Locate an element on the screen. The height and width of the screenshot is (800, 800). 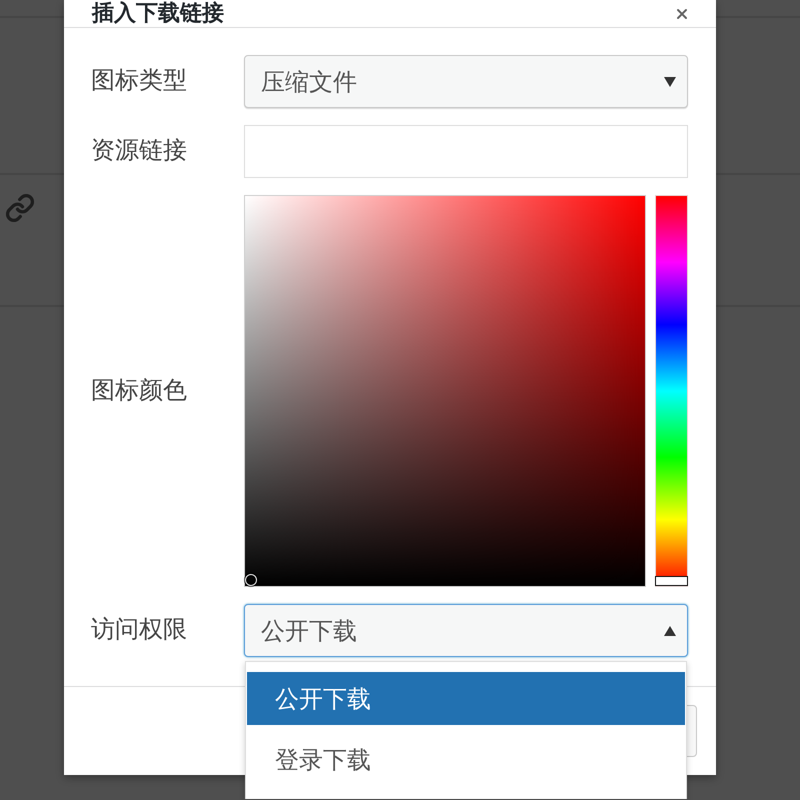
dropdown-select: 公开下载 is located at coordinates (466, 630).